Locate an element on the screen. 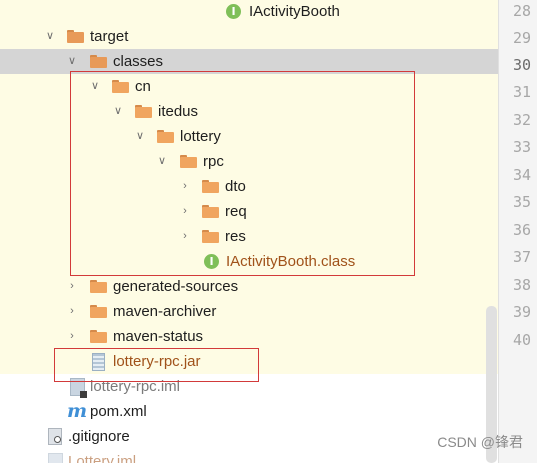 This screenshot has width=537, height=463. tree-item-lottery-rpc-jar: lottery-rpc.jar is located at coordinates (249, 361).